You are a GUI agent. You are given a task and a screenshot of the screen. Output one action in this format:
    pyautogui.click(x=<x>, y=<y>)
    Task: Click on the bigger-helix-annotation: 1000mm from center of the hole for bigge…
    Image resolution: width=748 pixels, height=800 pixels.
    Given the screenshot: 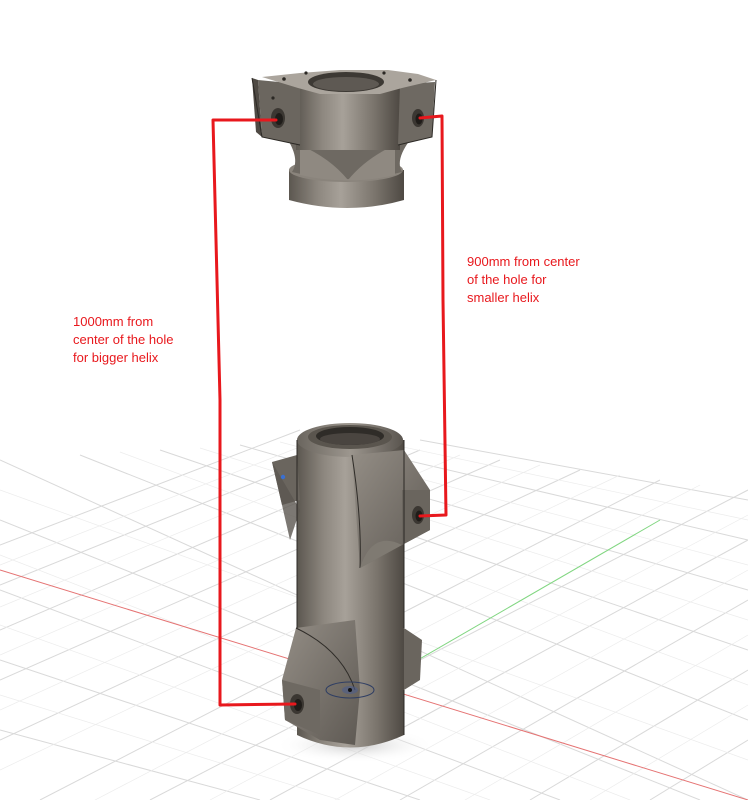 What is the action you would take?
    pyautogui.click(x=123, y=340)
    